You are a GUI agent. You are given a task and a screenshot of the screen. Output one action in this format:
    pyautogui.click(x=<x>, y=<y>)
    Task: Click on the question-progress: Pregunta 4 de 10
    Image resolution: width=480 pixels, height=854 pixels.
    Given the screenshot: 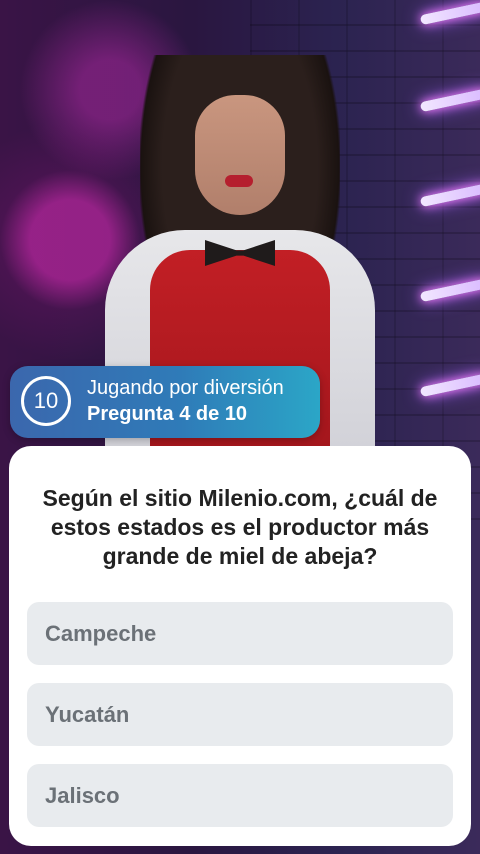 What is the action you would take?
    pyautogui.click(x=167, y=414)
    